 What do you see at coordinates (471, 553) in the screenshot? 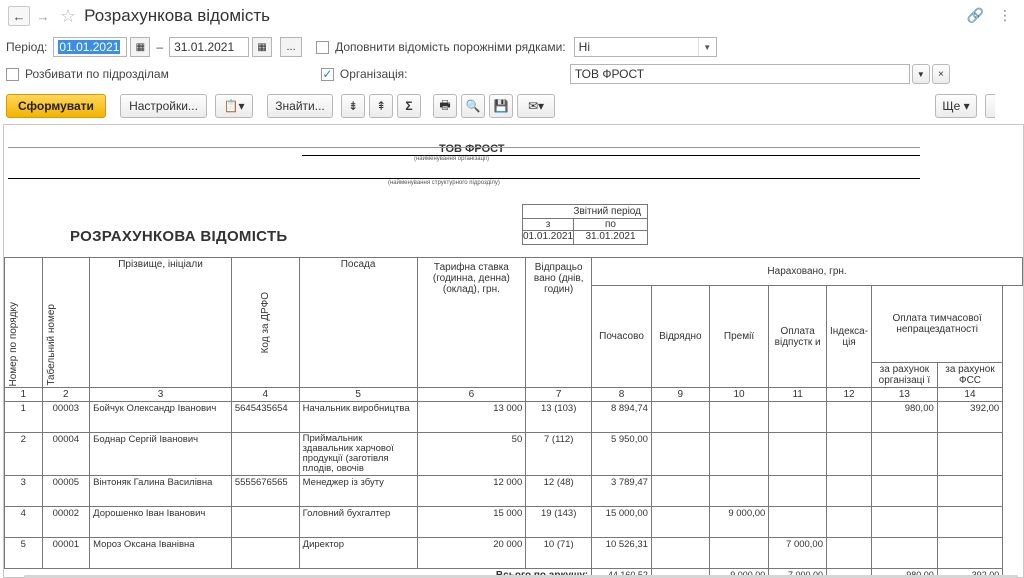
I see `cell-rate: 20 000` at bounding box center [471, 553].